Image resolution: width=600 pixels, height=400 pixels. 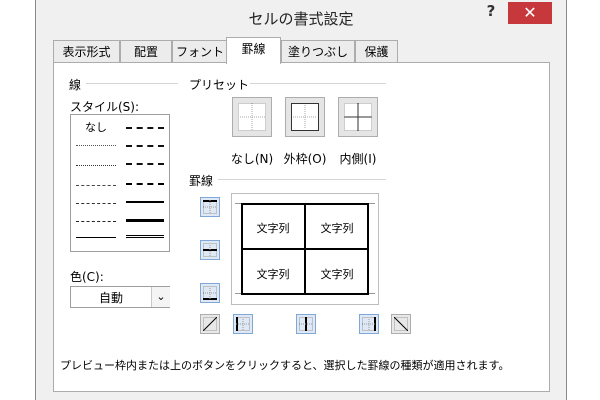 What do you see at coordinates (120, 183) in the screenshot?
I see `line-style-list: なし` at bounding box center [120, 183].